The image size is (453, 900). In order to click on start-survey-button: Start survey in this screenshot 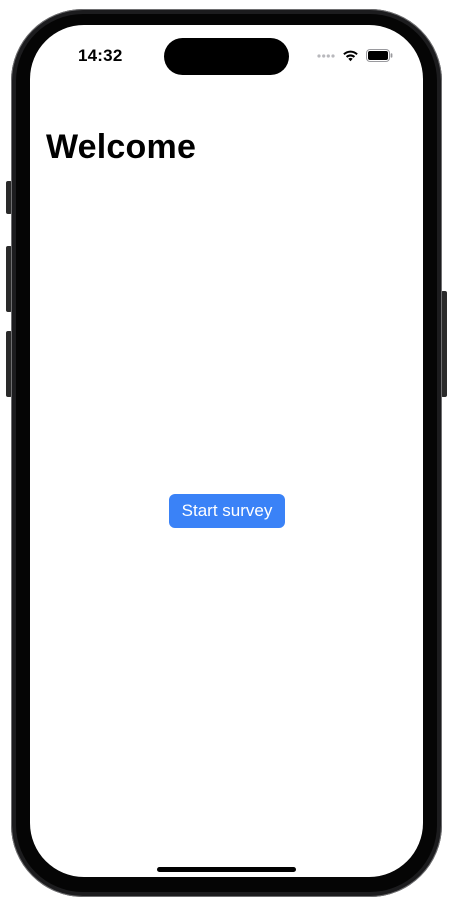, I will do `click(227, 511)`.